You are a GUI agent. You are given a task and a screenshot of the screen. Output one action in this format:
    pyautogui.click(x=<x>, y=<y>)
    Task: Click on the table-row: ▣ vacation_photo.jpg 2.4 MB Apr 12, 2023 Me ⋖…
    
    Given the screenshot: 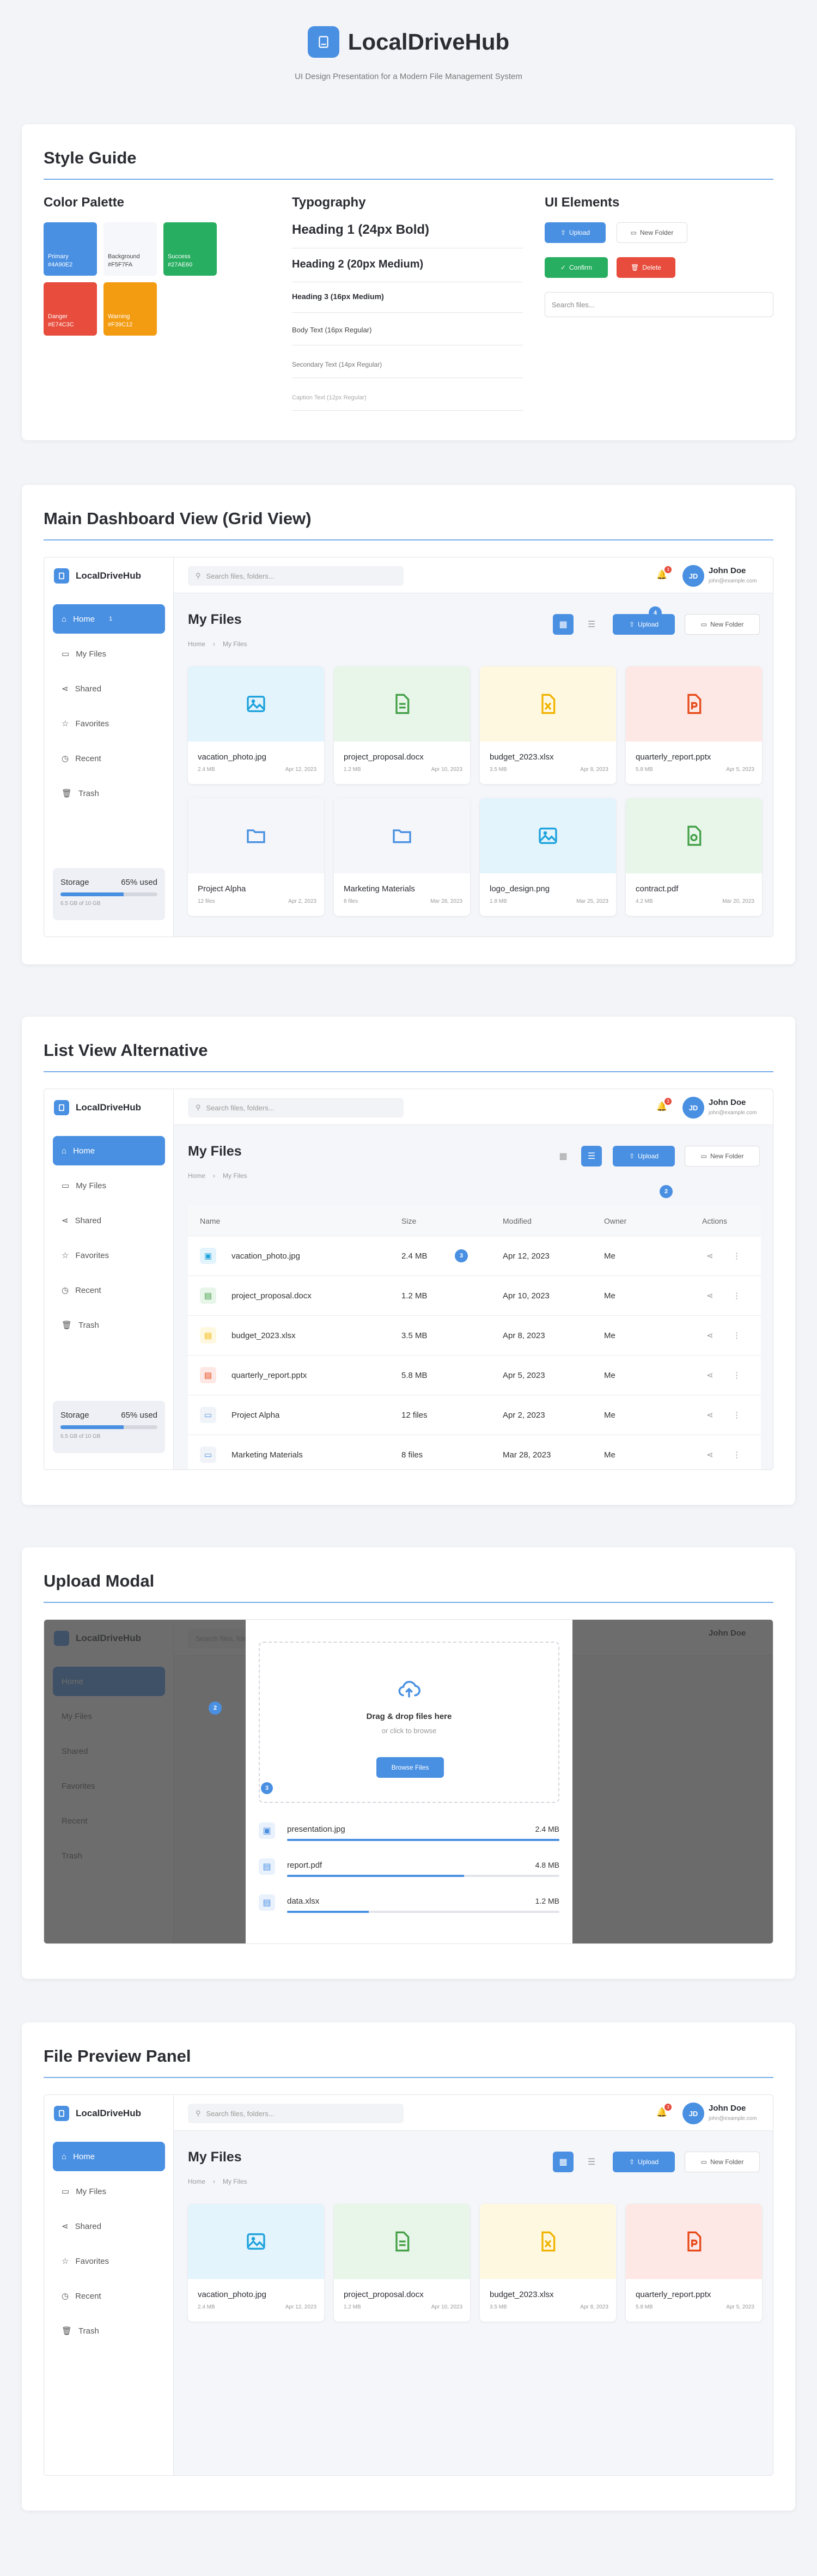 What is the action you would take?
    pyautogui.click(x=474, y=1256)
    